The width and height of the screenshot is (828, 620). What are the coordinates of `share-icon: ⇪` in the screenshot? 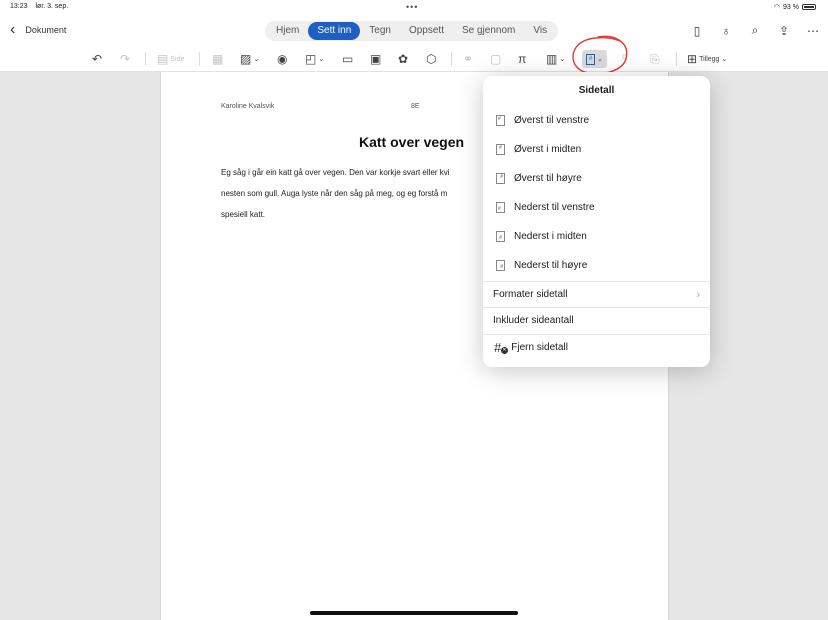 It's located at (784, 31).